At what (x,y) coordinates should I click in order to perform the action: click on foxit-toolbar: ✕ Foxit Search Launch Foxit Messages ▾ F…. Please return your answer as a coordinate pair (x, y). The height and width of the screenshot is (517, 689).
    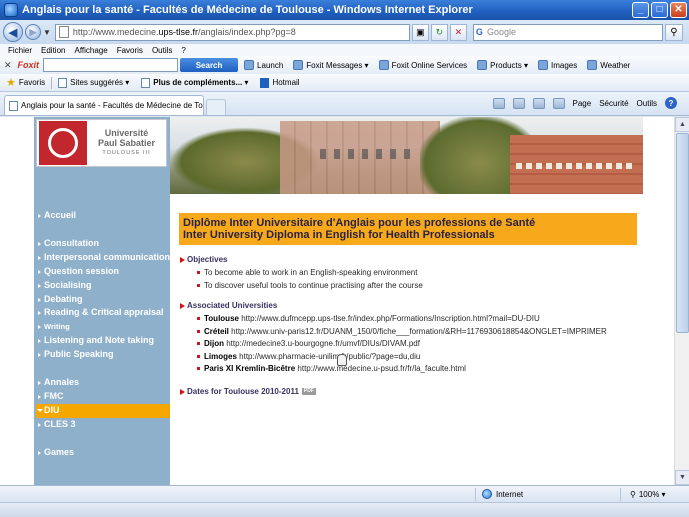
    Looking at the image, I should click on (344, 65).